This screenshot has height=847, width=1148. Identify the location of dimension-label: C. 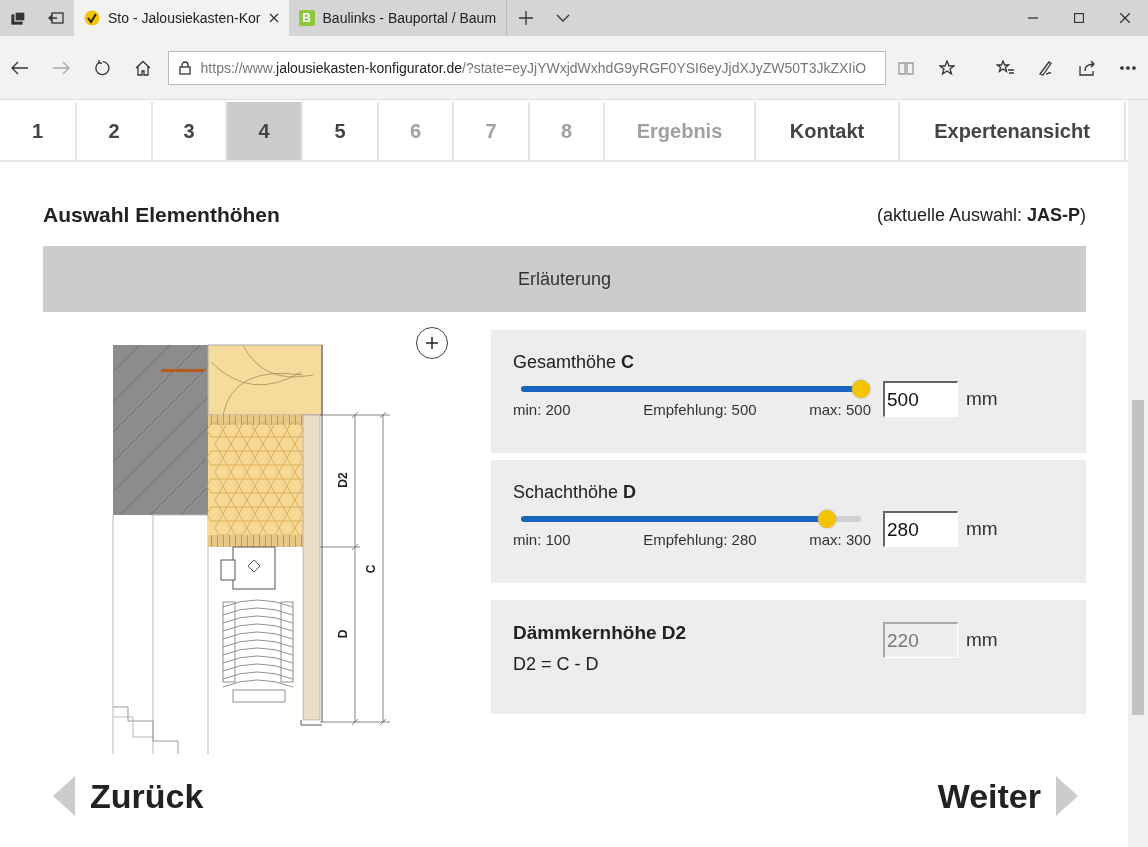
(371, 569).